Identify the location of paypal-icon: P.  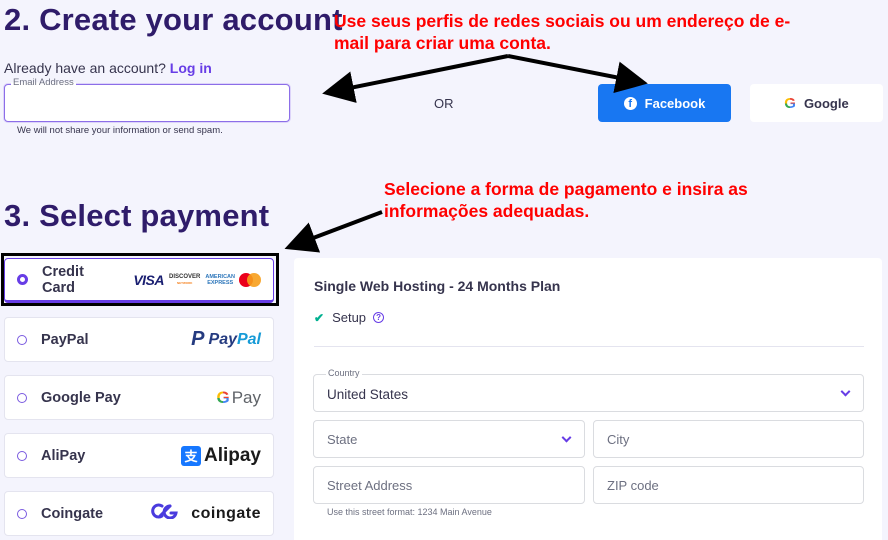
(198, 339).